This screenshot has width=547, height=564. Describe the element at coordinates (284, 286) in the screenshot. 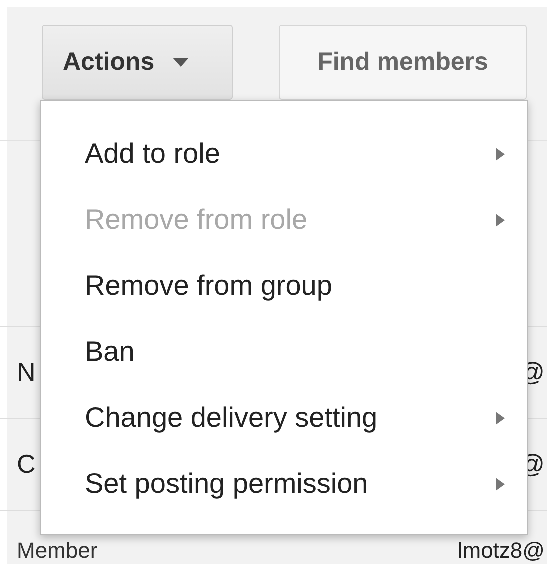

I see `menu-item: Remove from group` at that location.